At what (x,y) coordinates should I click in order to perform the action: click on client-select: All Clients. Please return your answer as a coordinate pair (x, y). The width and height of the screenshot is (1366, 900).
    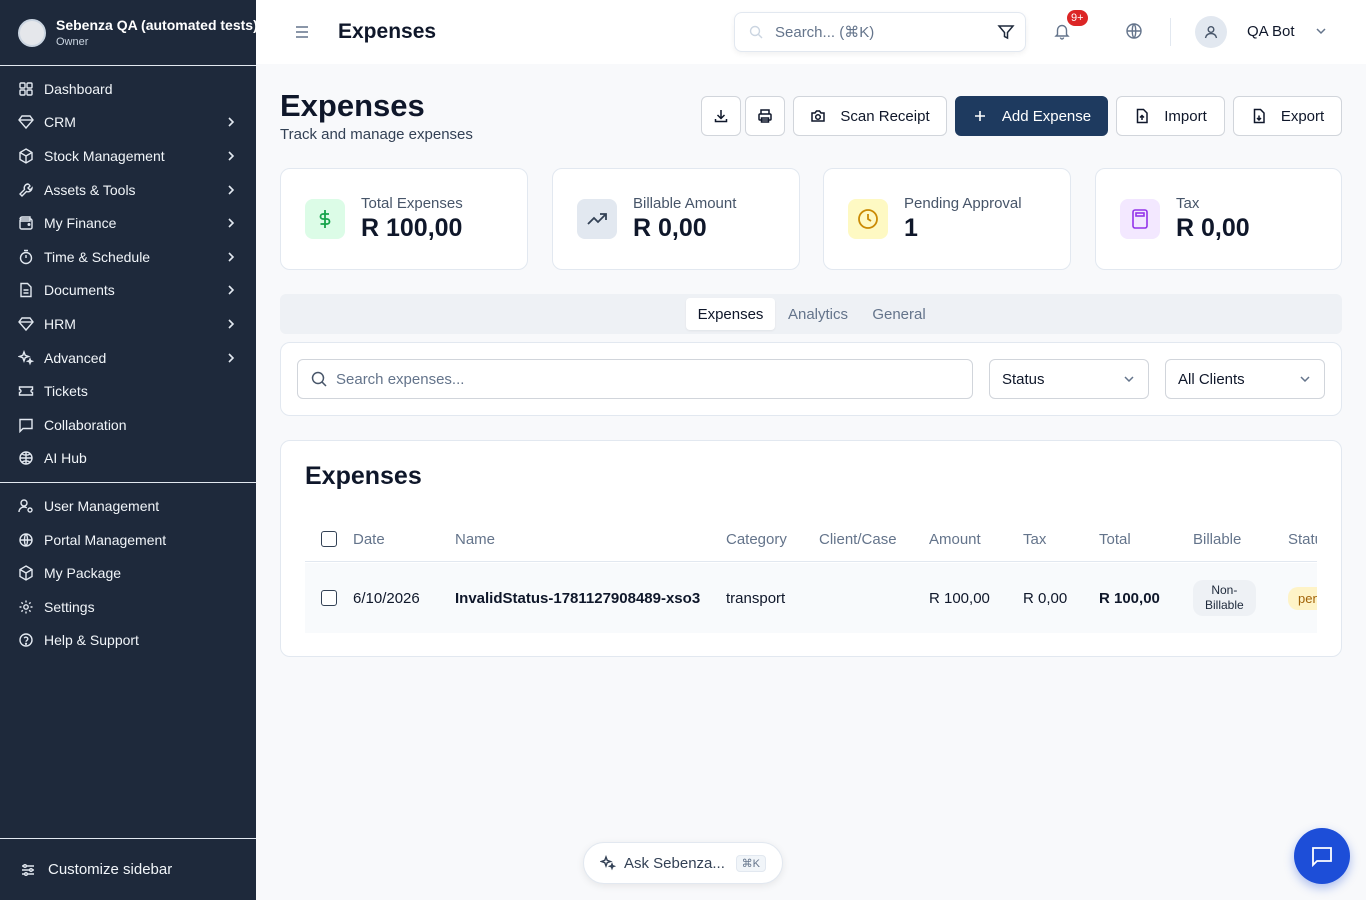
    Looking at the image, I should click on (1245, 379).